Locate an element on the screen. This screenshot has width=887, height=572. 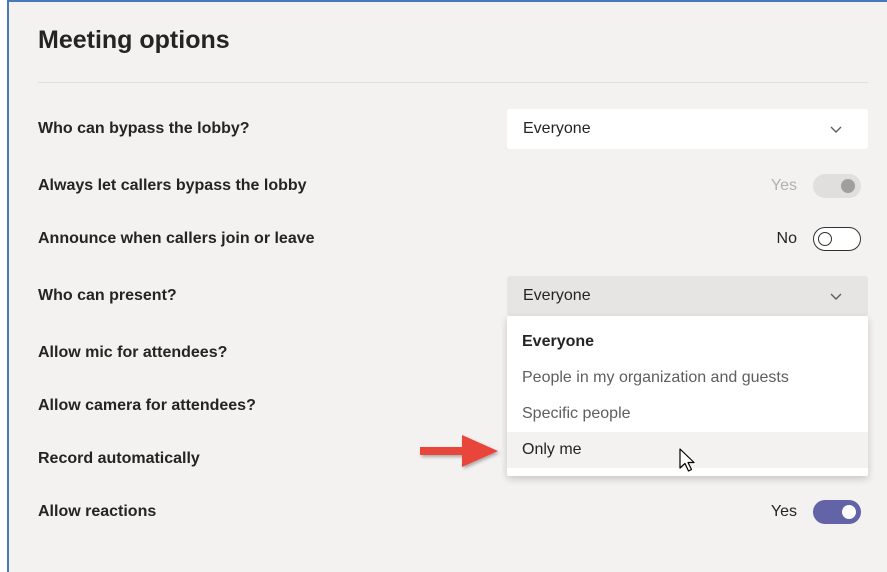
allow-reactions-toggle-group: Yes is located at coordinates (816, 512).